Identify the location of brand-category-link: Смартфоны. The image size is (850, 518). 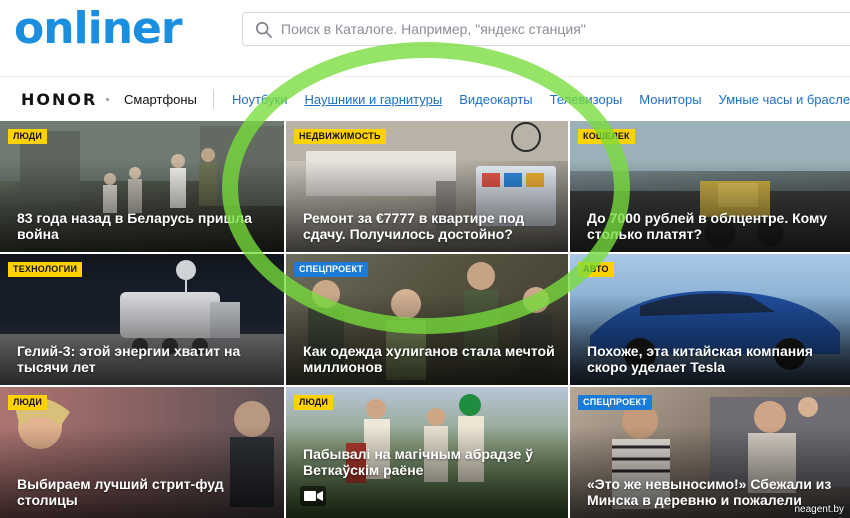
(160, 99).